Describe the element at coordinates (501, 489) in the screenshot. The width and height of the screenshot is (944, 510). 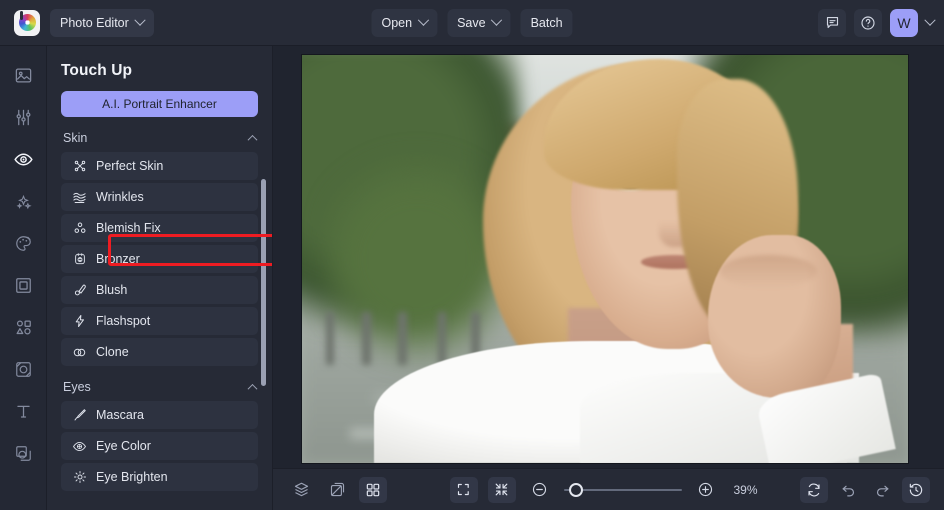
I see `fit-to-screen-button` at that location.